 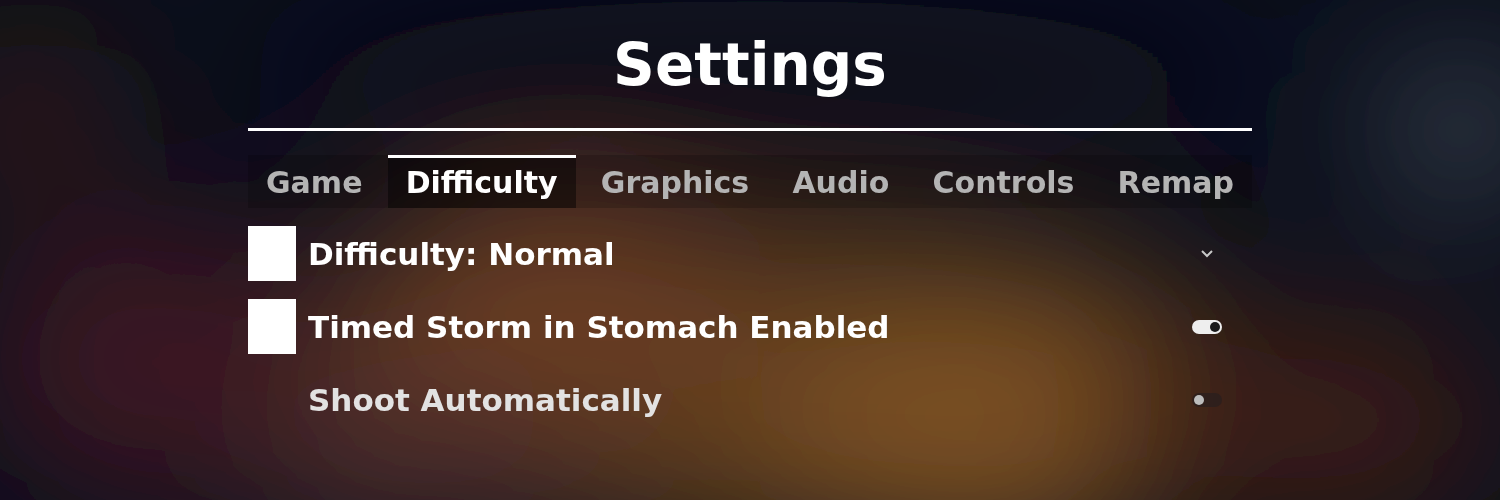 What do you see at coordinates (1175, 181) in the screenshot?
I see `tab: Remap` at bounding box center [1175, 181].